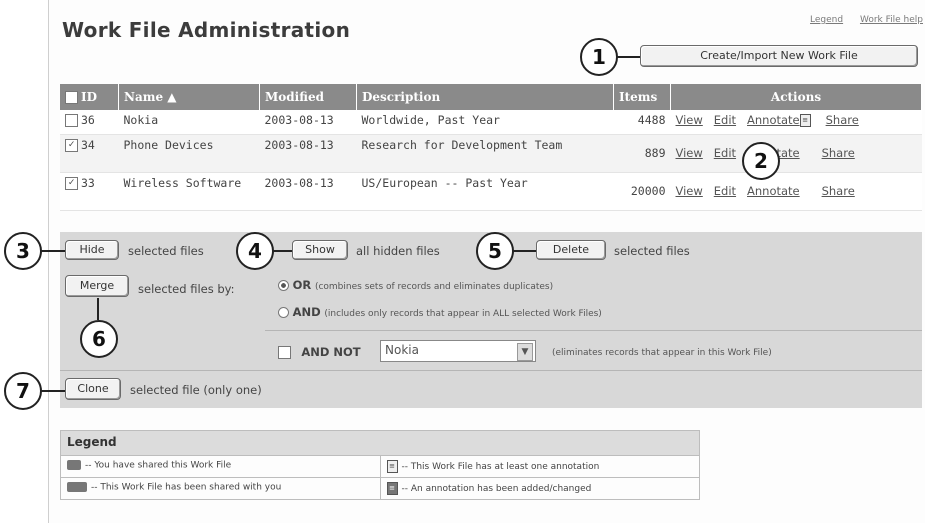 This screenshot has height=523, width=925. Describe the element at coordinates (496, 489) in the screenshot. I see `legend-item: -- An annotation has been added/changed` at that location.